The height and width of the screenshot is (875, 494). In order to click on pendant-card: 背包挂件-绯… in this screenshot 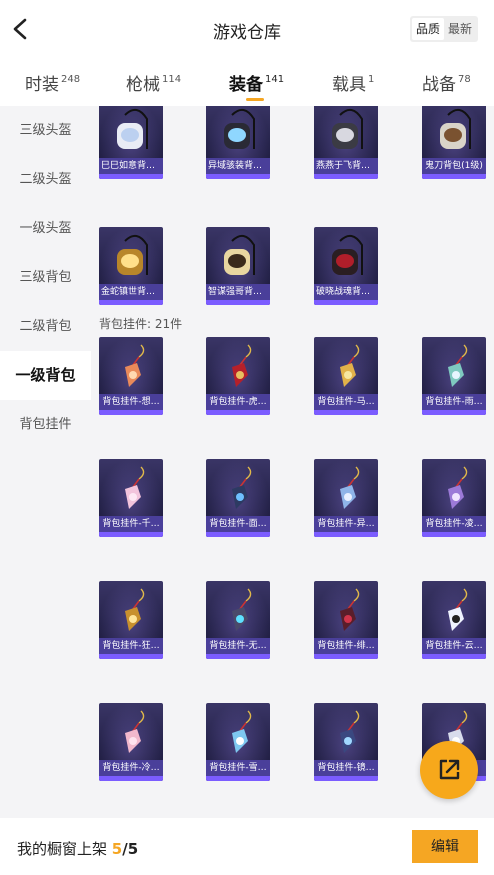, I will do `click(346, 620)`.